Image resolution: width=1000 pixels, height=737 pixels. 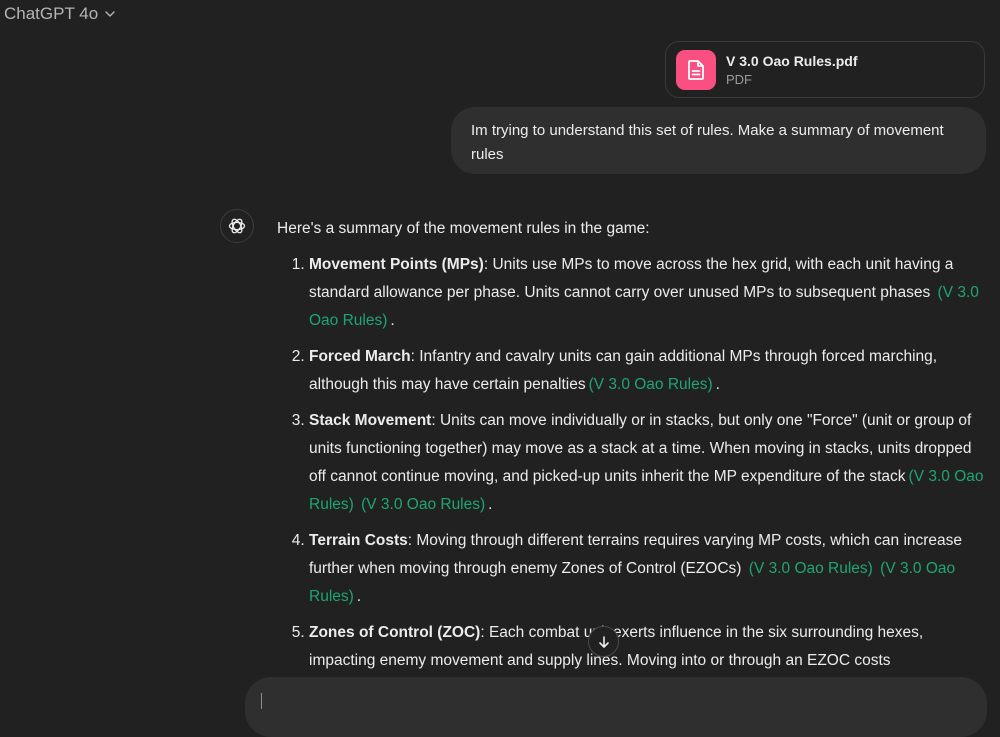 What do you see at coordinates (396, 264) in the screenshot?
I see `rule-term: Movement Points (MPs)` at bounding box center [396, 264].